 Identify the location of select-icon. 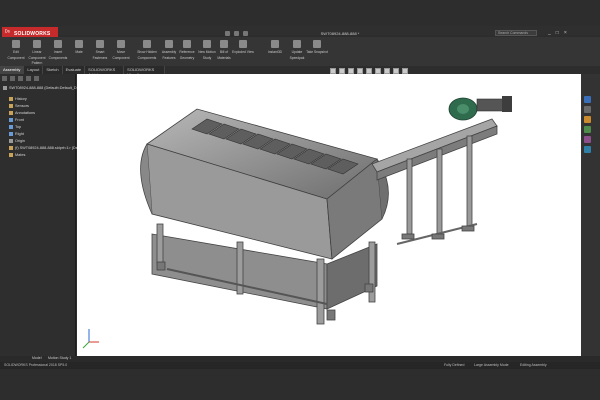
(227, 33).